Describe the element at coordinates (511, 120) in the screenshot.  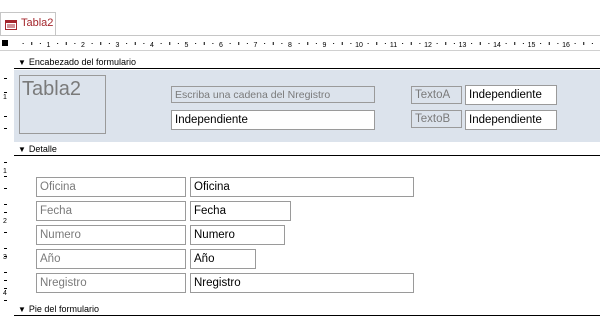
I see `textoB-textbox: Independiente` at that location.